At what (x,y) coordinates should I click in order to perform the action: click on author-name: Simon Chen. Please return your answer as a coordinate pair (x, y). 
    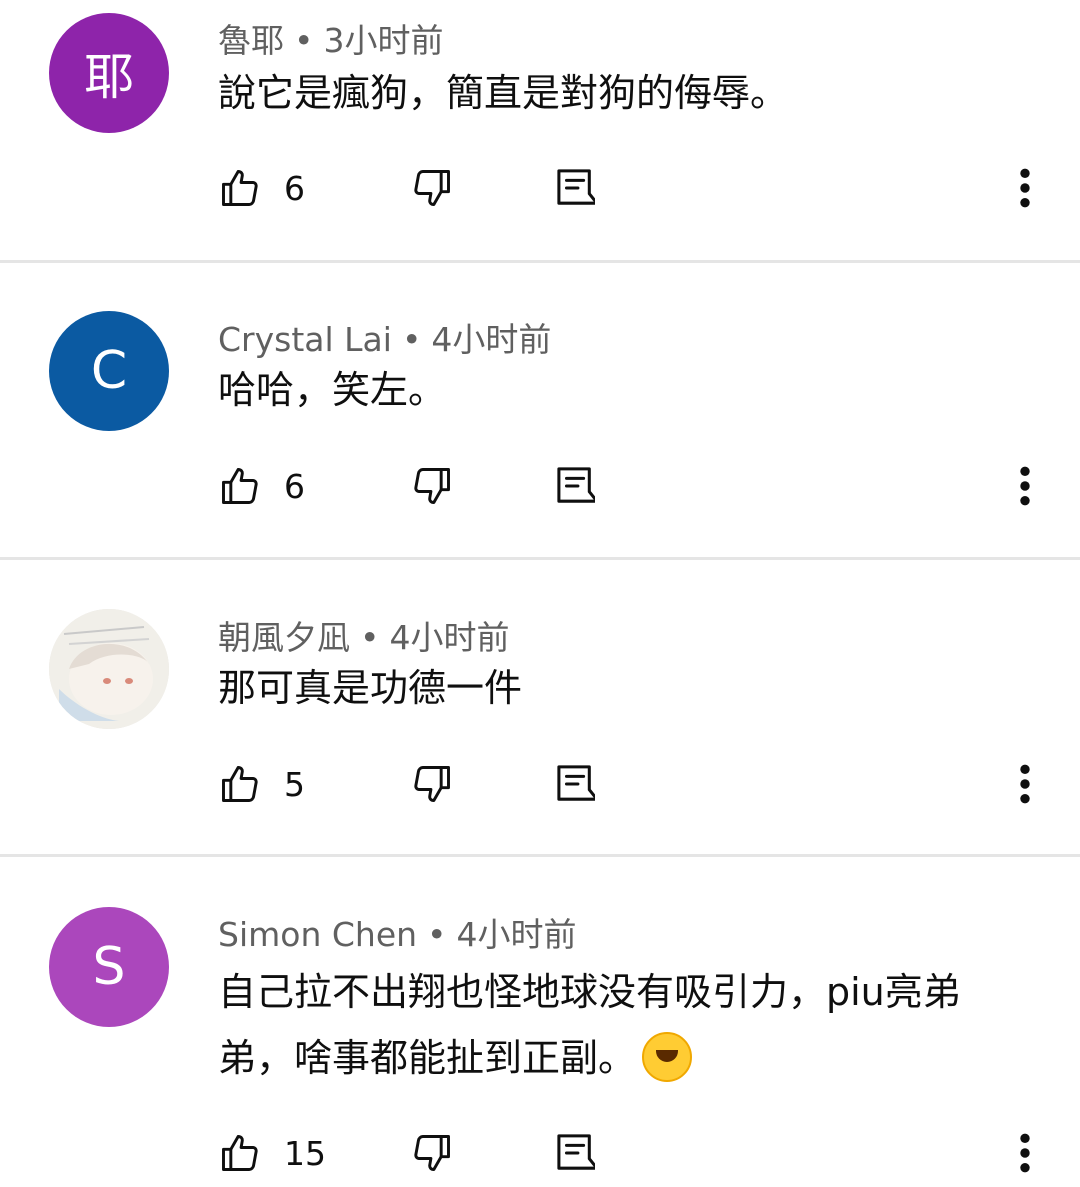
    Looking at the image, I should click on (317, 934).